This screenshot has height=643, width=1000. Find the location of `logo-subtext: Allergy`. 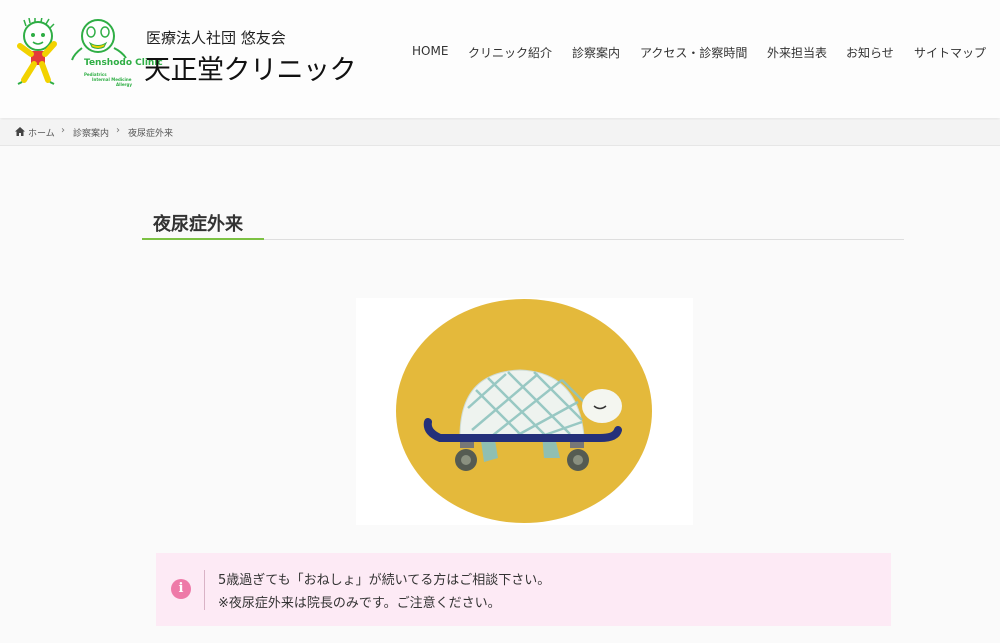

logo-subtext: Allergy is located at coordinates (124, 84).